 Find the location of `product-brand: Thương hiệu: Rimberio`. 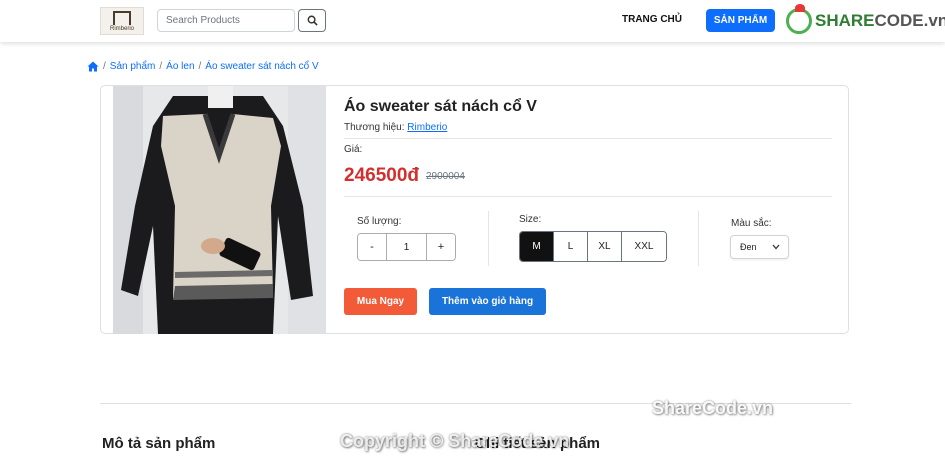

product-brand: Thương hiệu: Rimberio is located at coordinates (395, 127).